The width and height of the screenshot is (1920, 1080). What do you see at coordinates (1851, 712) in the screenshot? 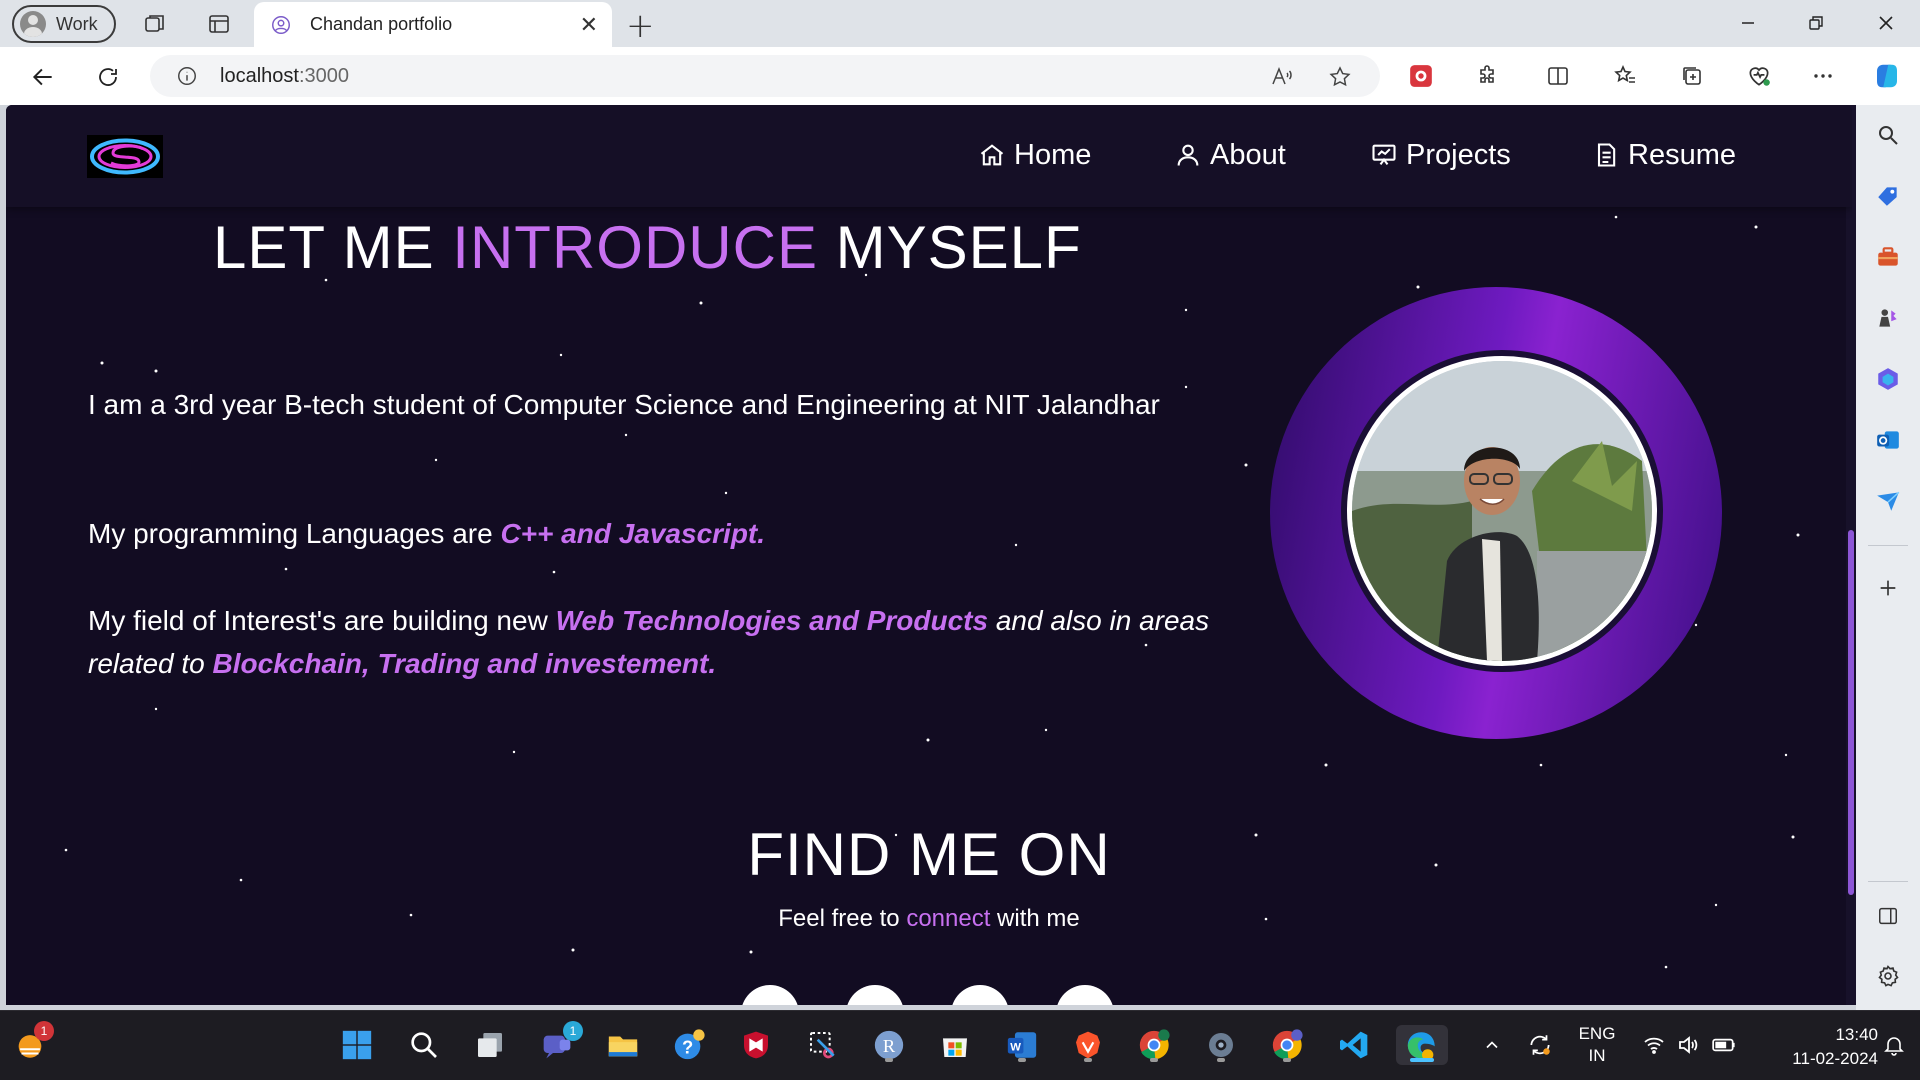
I see `page-scrollbar-thumb` at bounding box center [1851, 712].